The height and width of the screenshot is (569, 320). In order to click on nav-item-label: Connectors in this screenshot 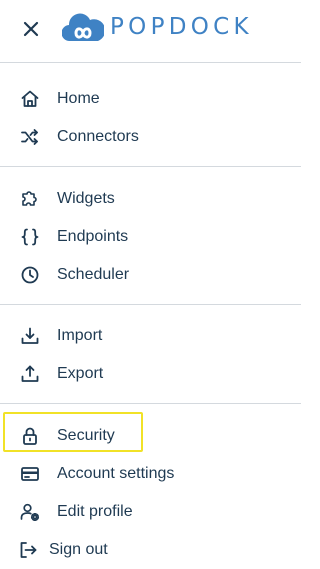, I will do `click(98, 136)`.